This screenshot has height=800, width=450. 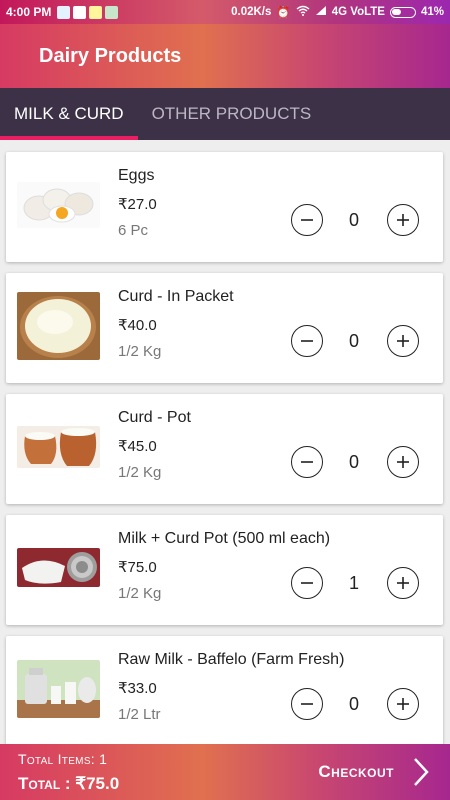 What do you see at coordinates (137, 446) in the screenshot?
I see `product-price: ₹45.0` at bounding box center [137, 446].